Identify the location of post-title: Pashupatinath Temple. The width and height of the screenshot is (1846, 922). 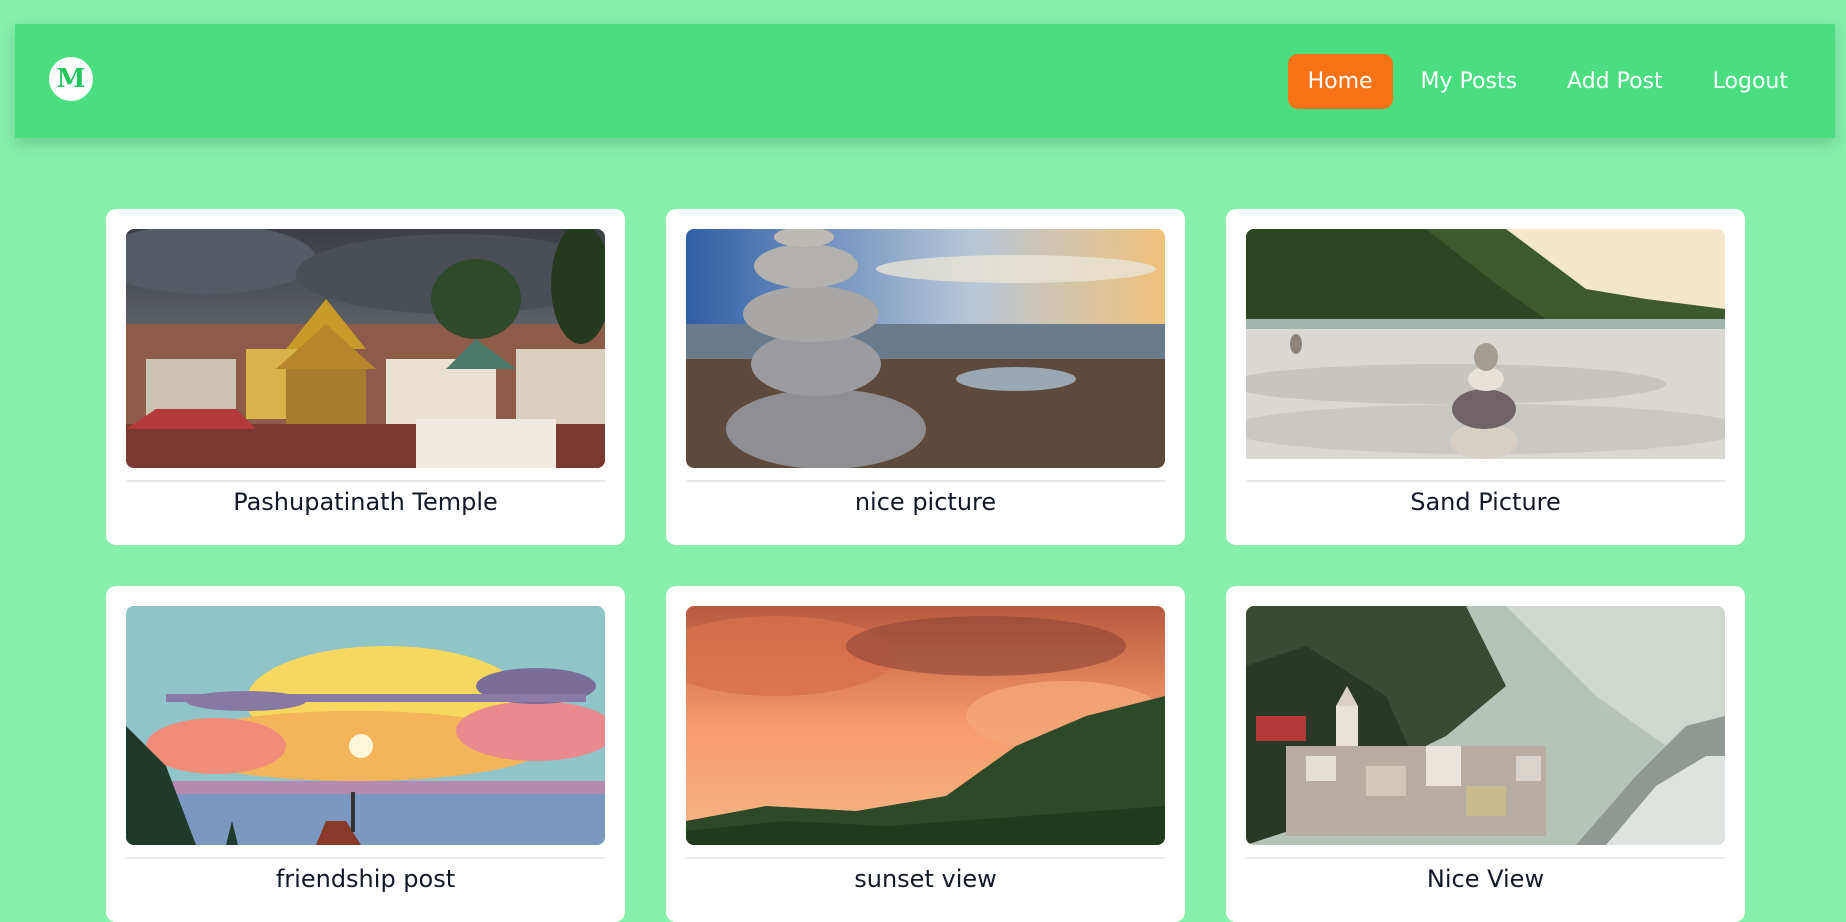
(365, 502).